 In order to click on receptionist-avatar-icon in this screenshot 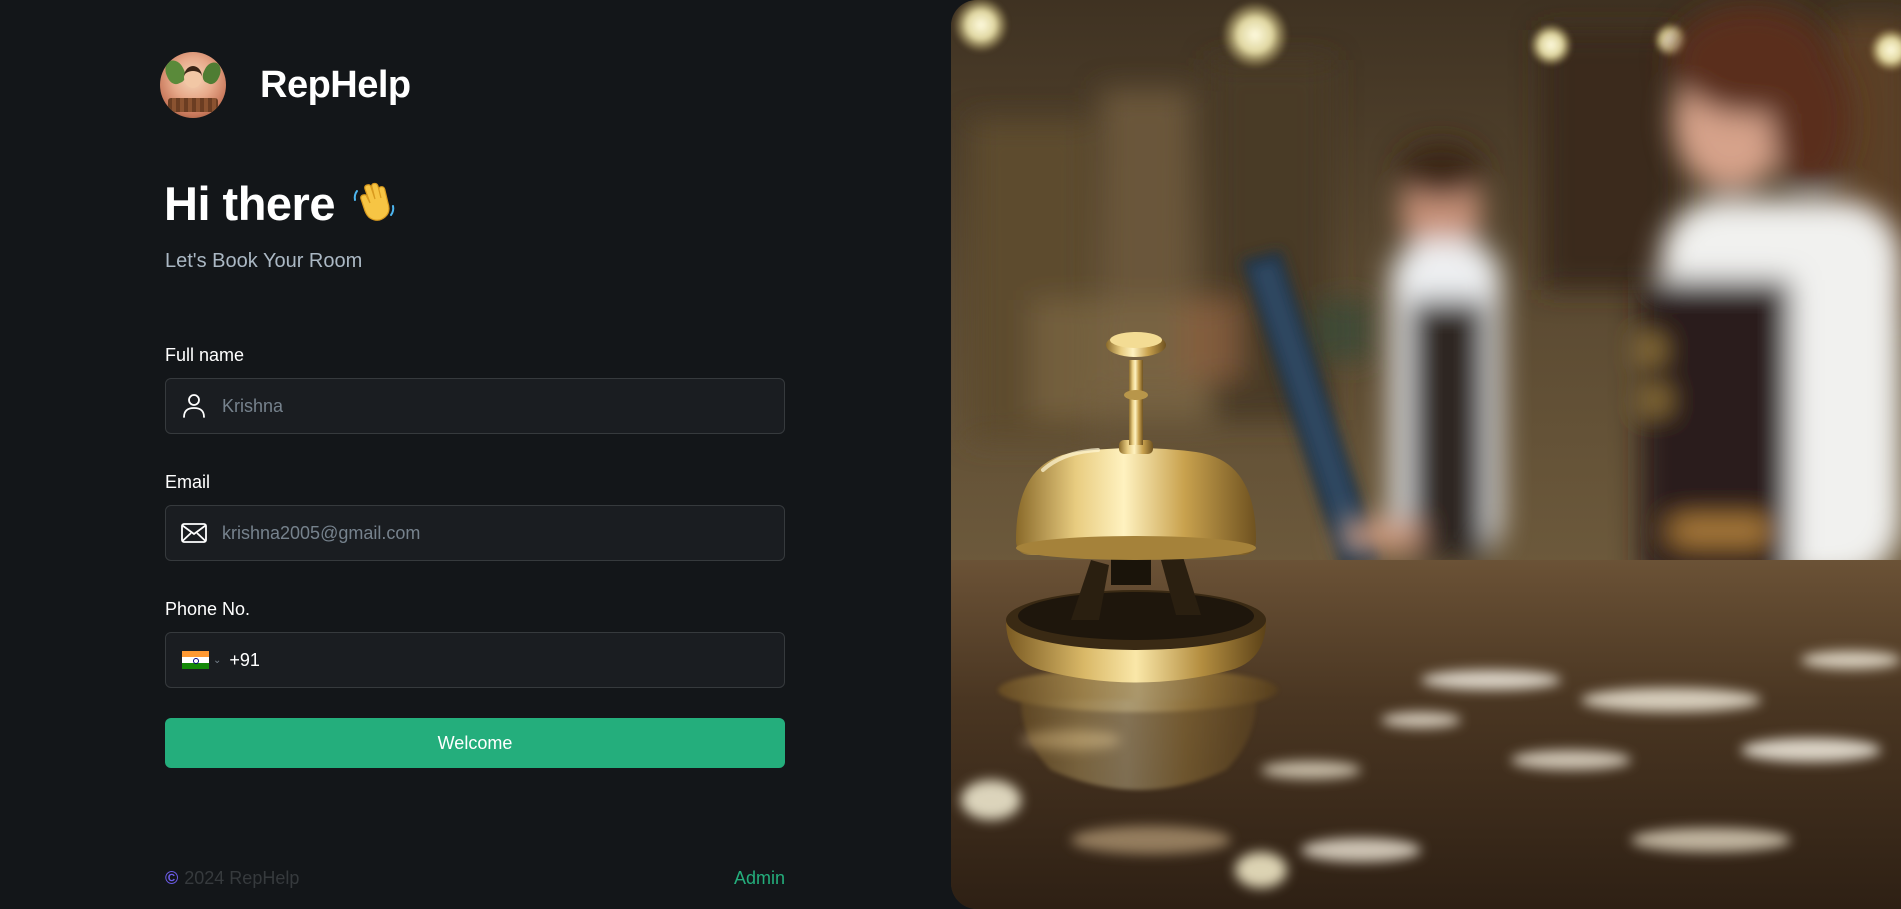, I will do `click(193, 85)`.